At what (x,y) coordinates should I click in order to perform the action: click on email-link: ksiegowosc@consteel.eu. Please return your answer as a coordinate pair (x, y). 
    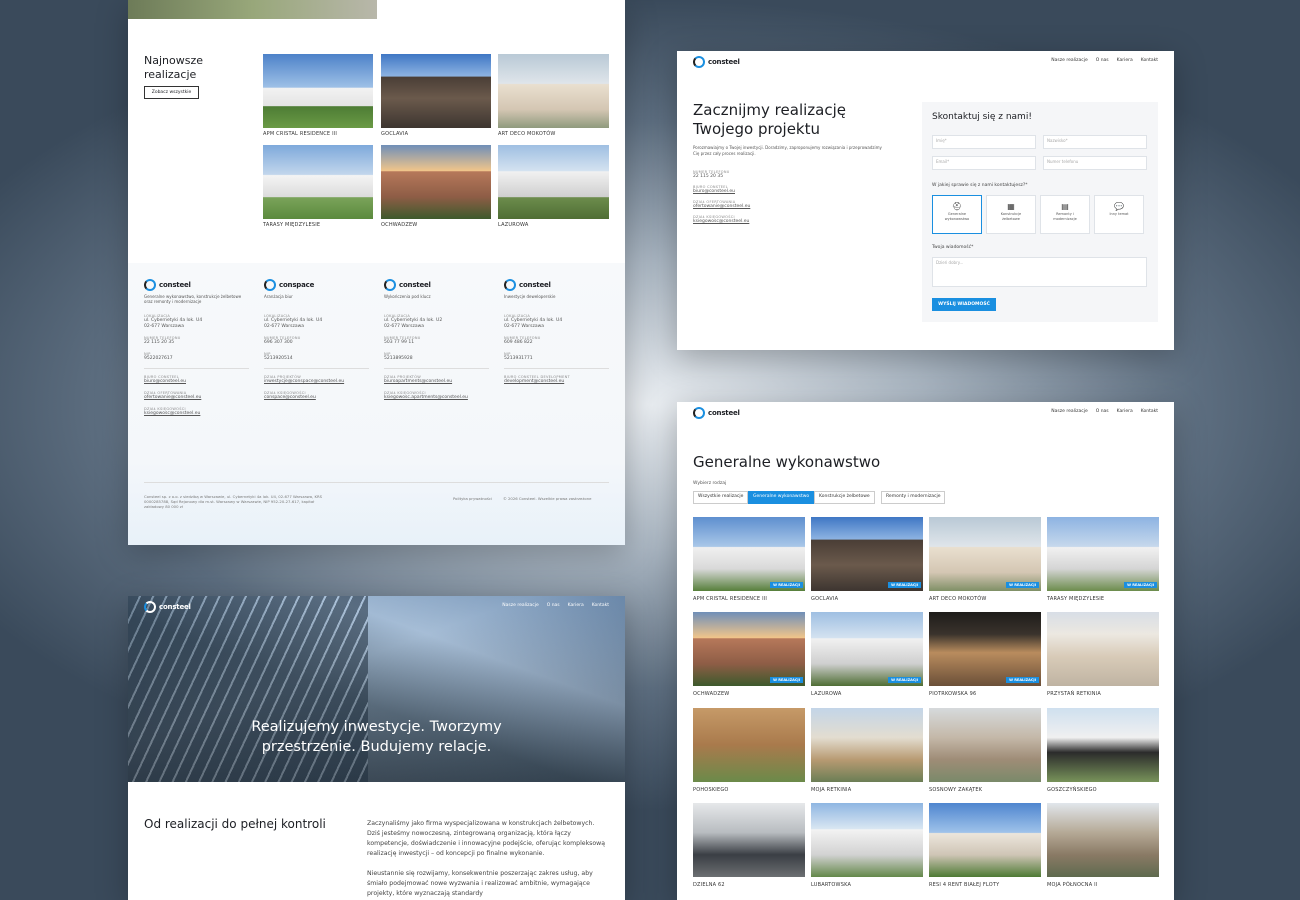
    Looking at the image, I should click on (196, 414).